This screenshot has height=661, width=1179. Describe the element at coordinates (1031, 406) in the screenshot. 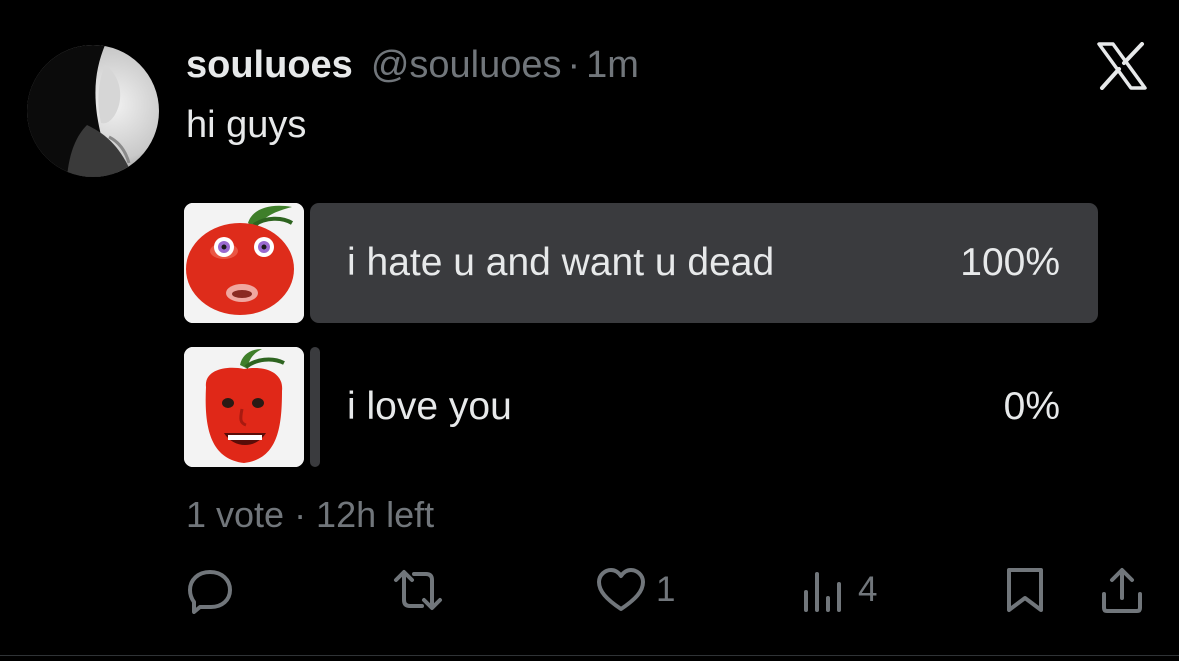

I see `poll-option-percent: 0%` at that location.